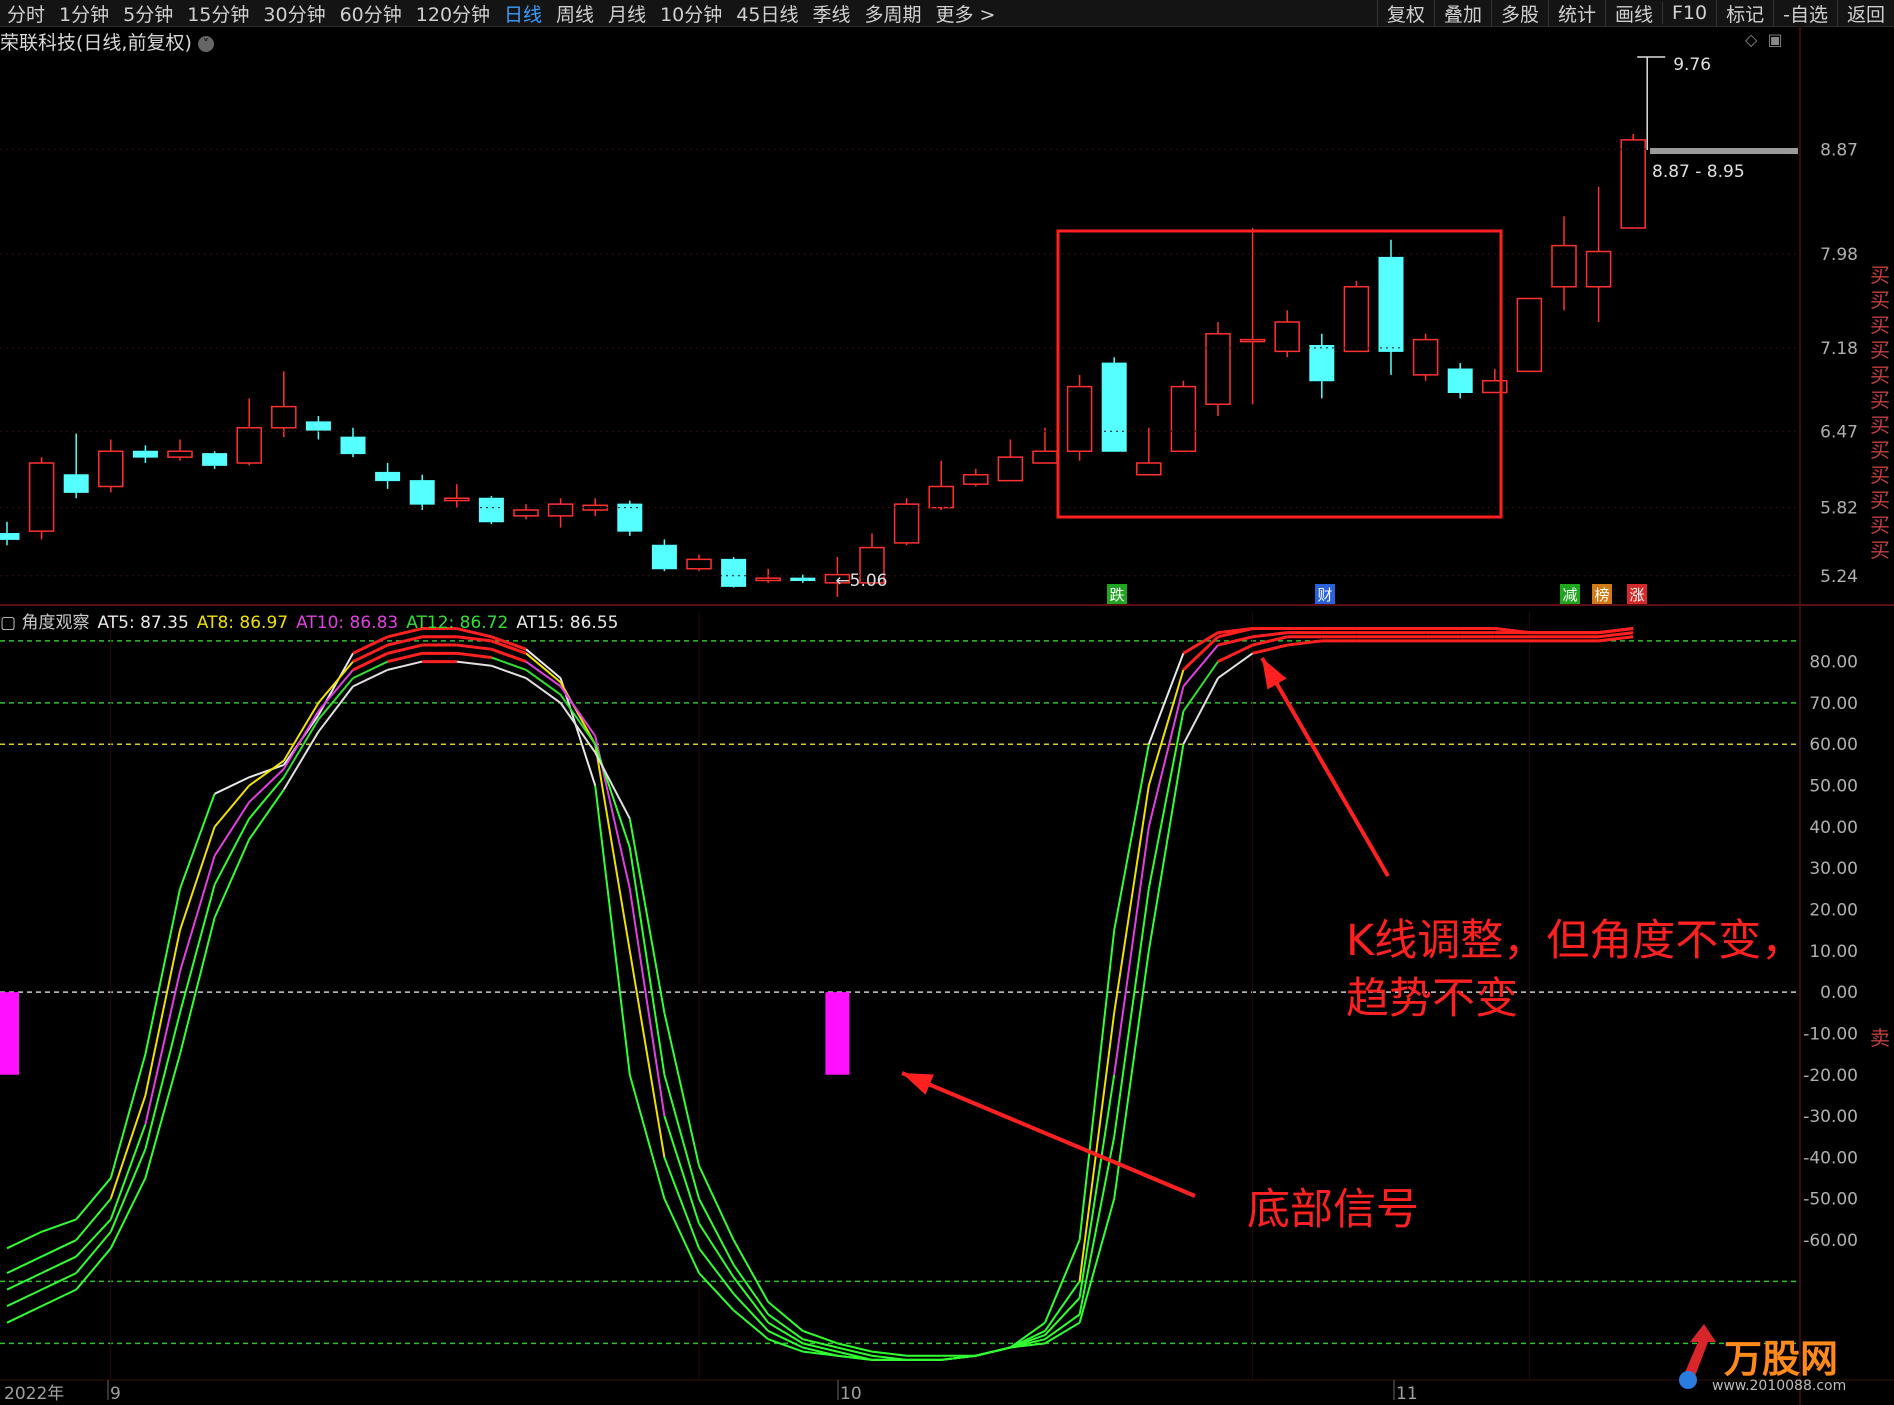  I want to click on date-label-1: 9, so click(115, 1394).